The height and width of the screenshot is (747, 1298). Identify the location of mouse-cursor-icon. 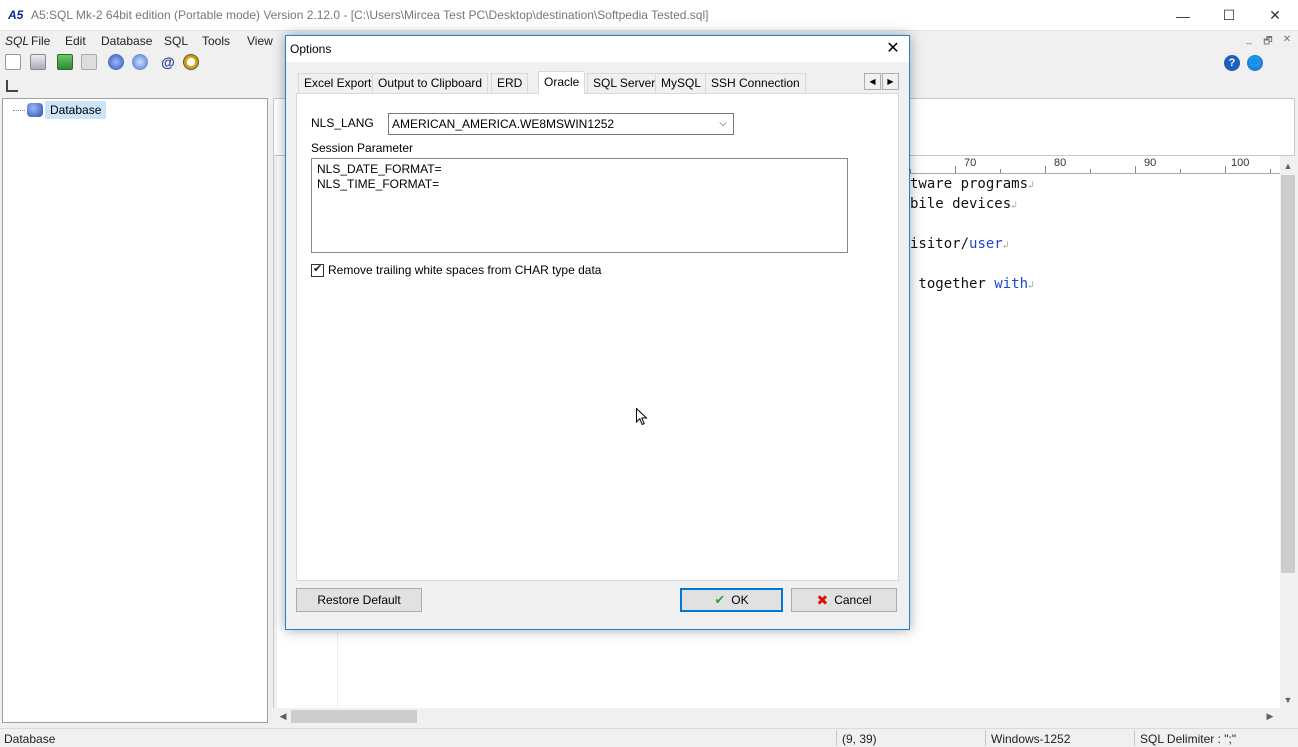
(642, 417).